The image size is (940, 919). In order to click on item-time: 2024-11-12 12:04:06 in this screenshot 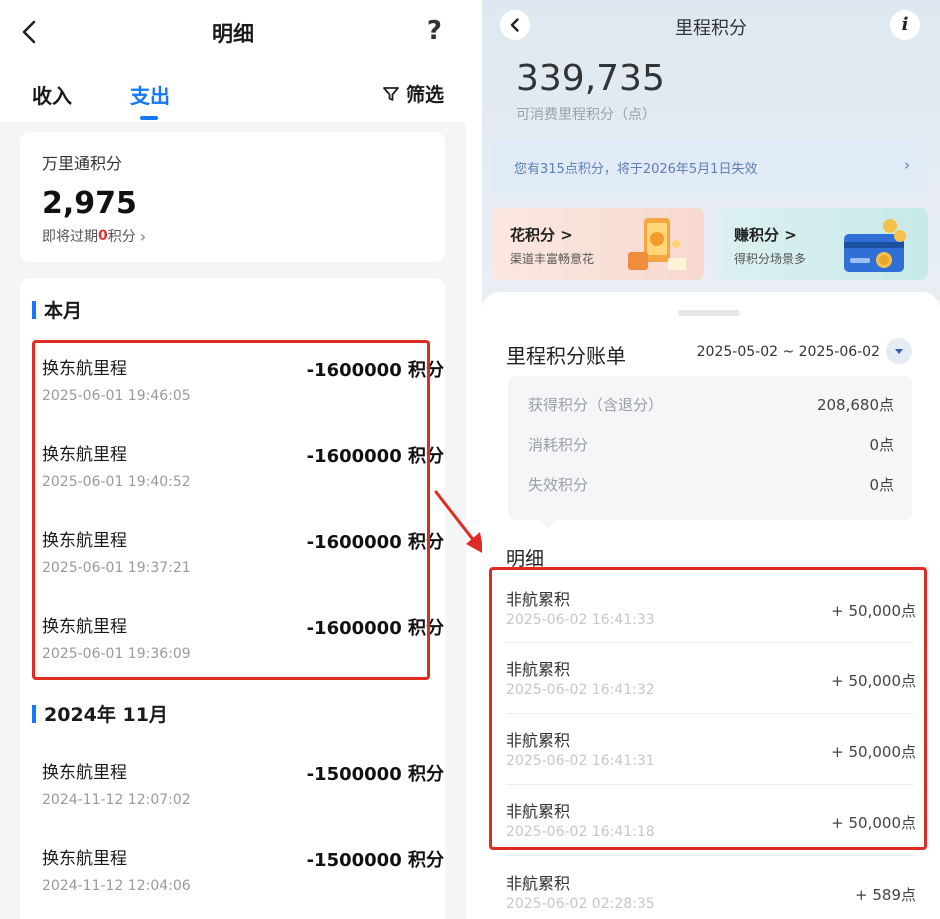, I will do `click(116, 886)`.